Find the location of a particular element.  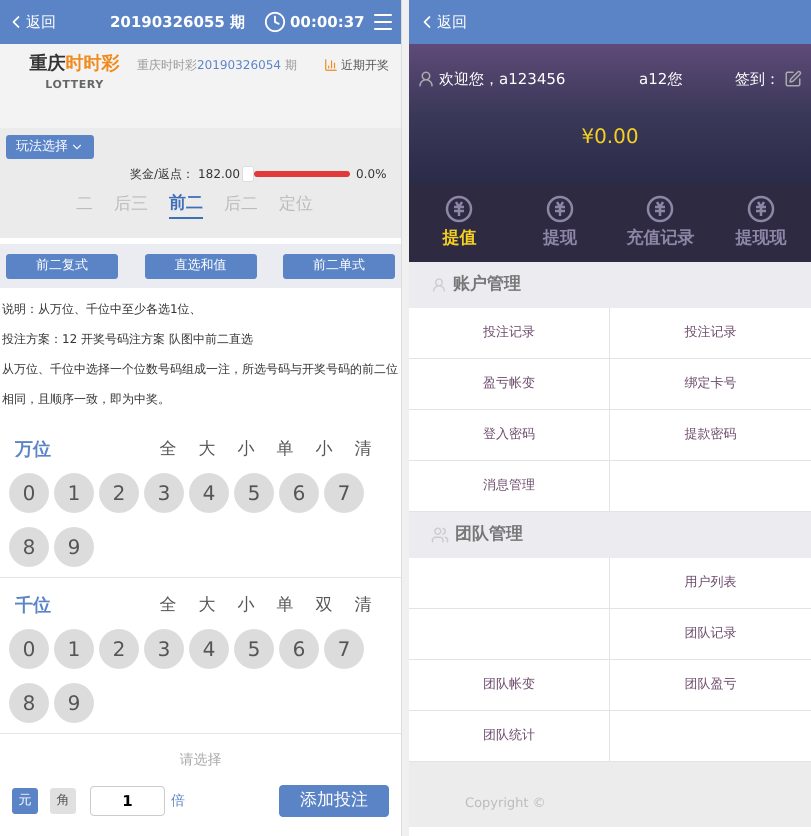

menu-cell: 用户列表 is located at coordinates (710, 583).